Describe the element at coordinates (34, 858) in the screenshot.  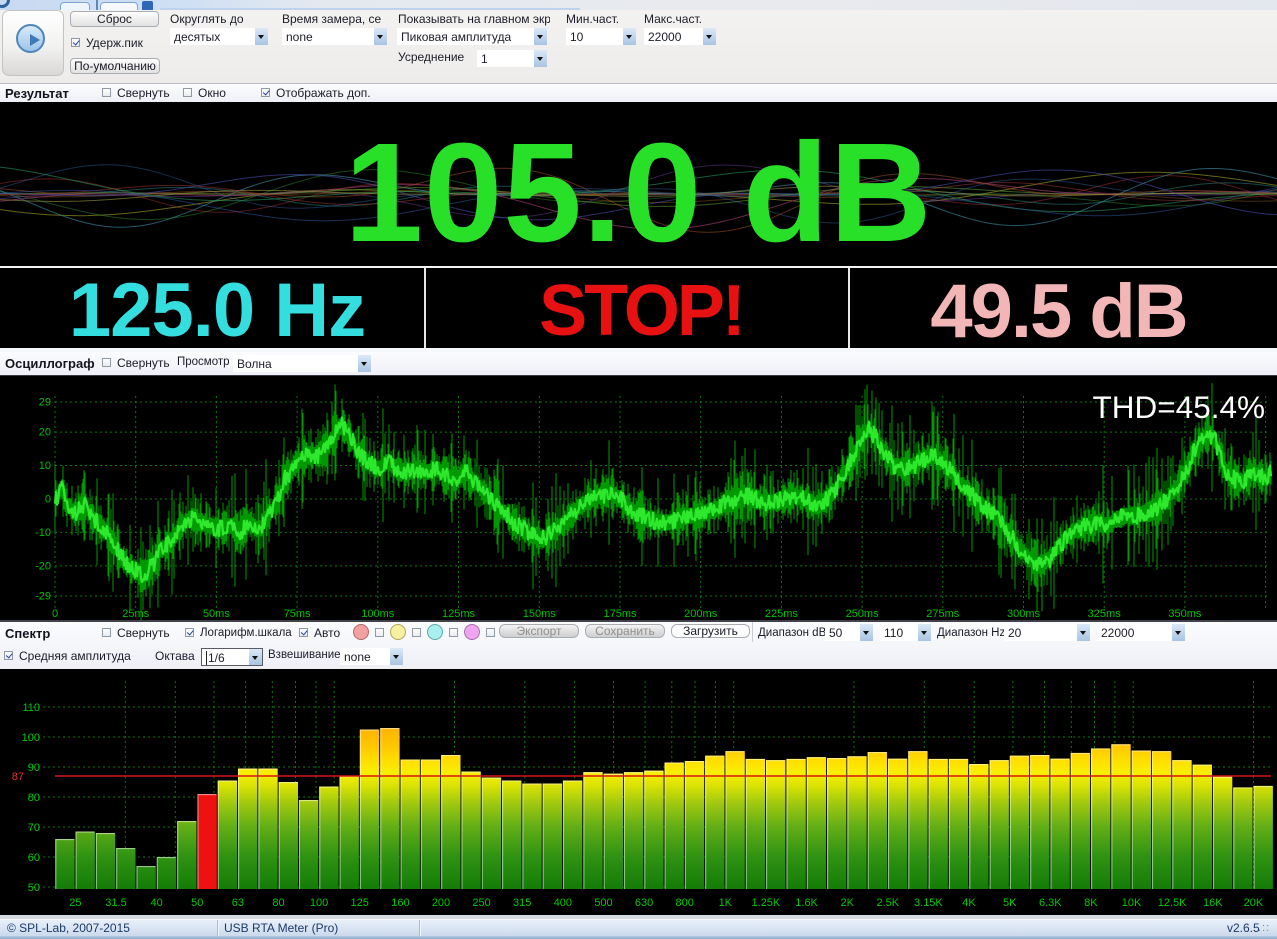
I see `svg-text: 60` at that location.